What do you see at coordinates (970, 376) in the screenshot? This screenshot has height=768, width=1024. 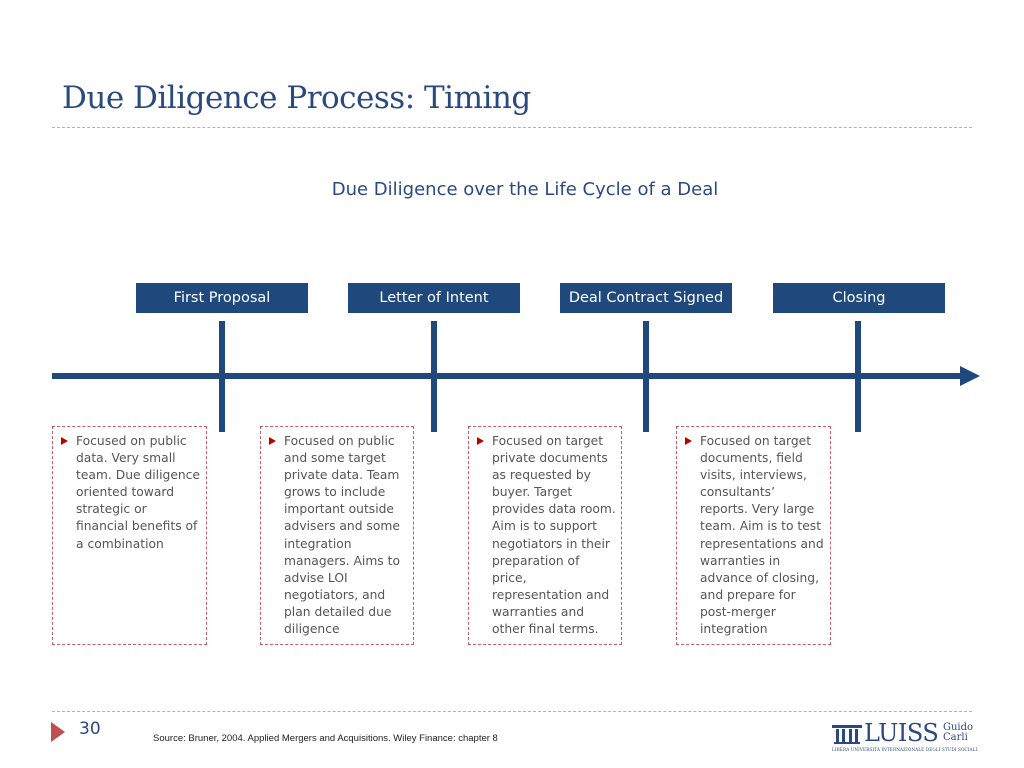 I see `timeline-arrowhead-icon` at bounding box center [970, 376].